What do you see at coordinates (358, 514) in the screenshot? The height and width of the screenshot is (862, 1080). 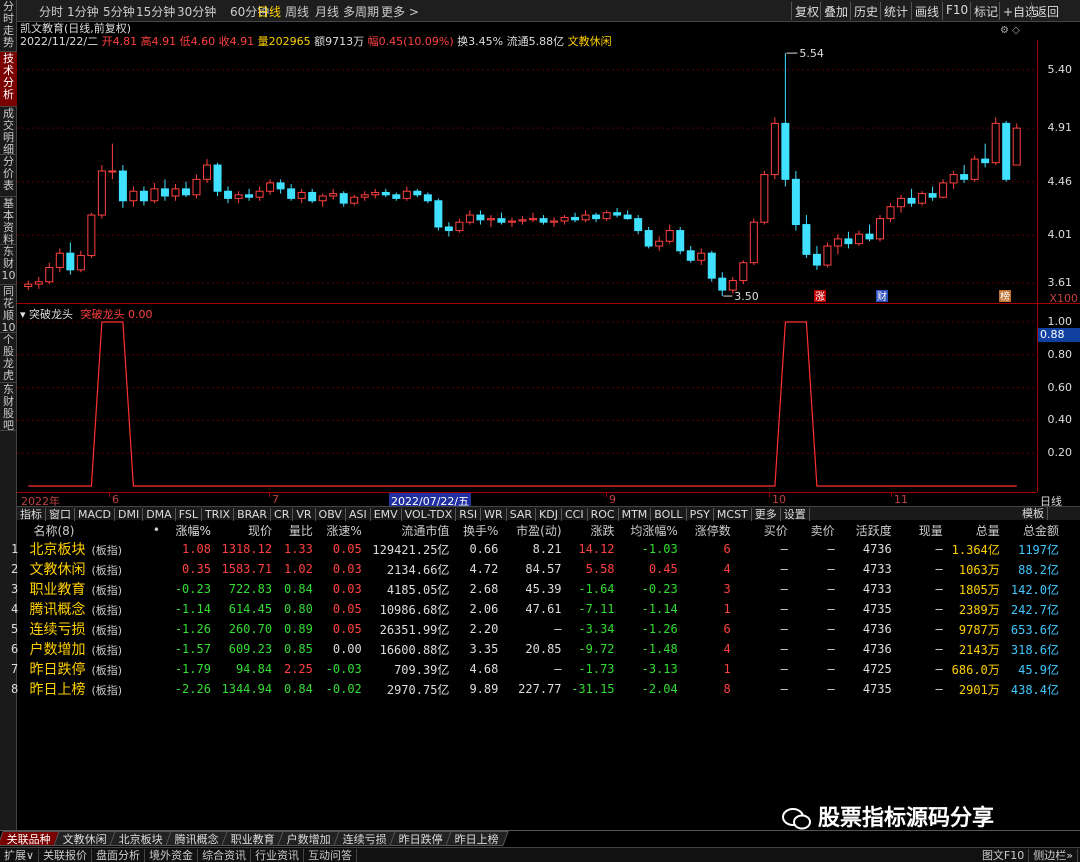 I see `indicator-tab-11: ASI` at bounding box center [358, 514].